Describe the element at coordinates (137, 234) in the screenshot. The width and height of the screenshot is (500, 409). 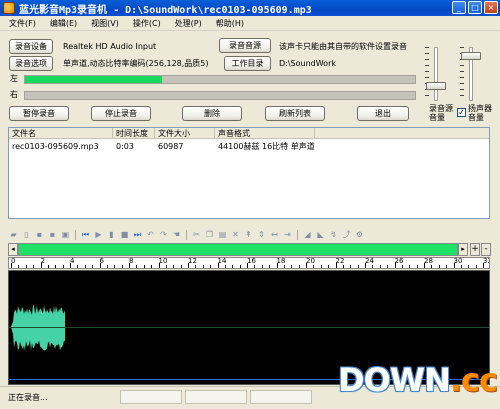
I see `go-end-icon: ⏭` at that location.